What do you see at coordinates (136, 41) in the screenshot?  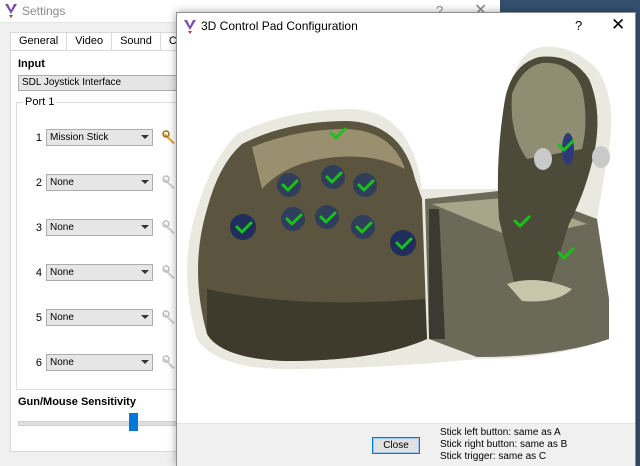 I see `tab-sound: Sound` at bounding box center [136, 41].